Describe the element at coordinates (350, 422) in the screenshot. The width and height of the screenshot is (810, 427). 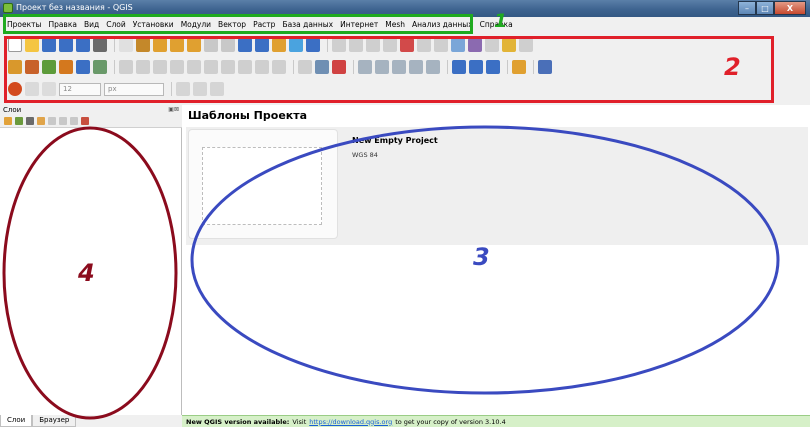
I see `download-link: https://download.qgis.org` at that location.